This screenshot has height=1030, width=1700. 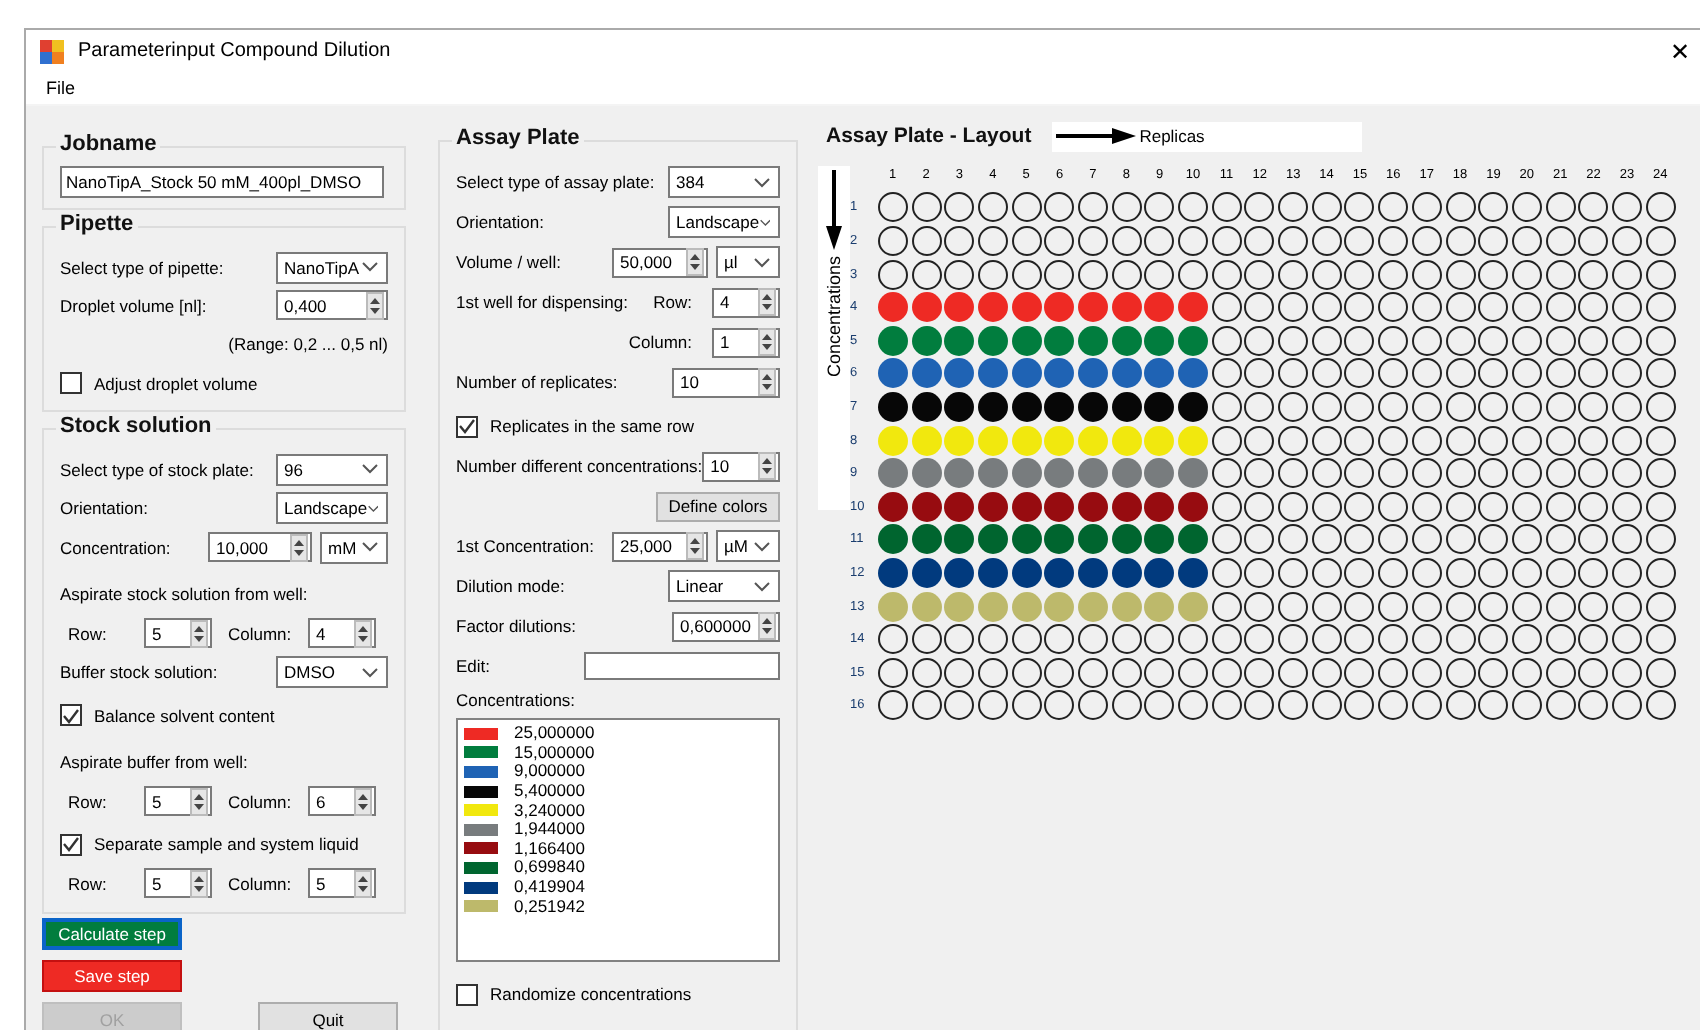 I want to click on dropdown: 96, so click(x=332, y=469).